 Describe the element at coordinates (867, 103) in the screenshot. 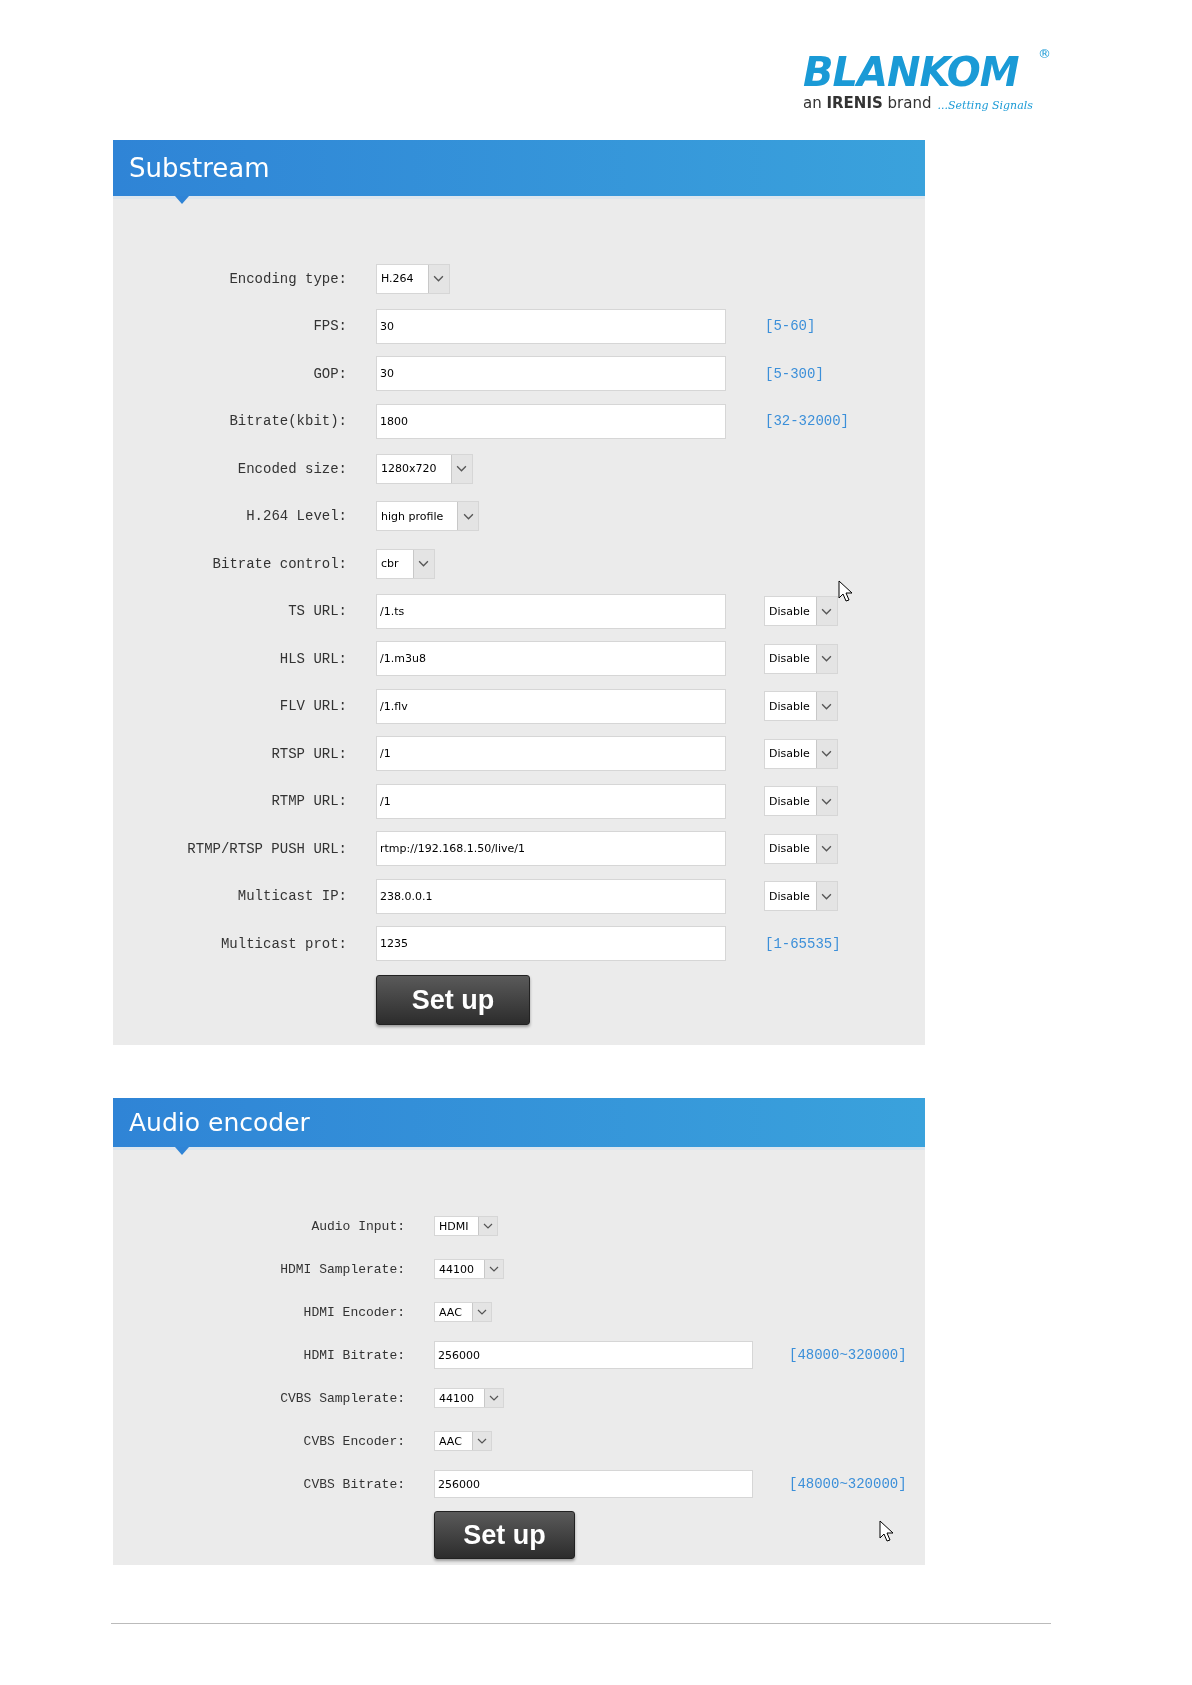

I see `brand-tagline: an IRENIS brand` at that location.